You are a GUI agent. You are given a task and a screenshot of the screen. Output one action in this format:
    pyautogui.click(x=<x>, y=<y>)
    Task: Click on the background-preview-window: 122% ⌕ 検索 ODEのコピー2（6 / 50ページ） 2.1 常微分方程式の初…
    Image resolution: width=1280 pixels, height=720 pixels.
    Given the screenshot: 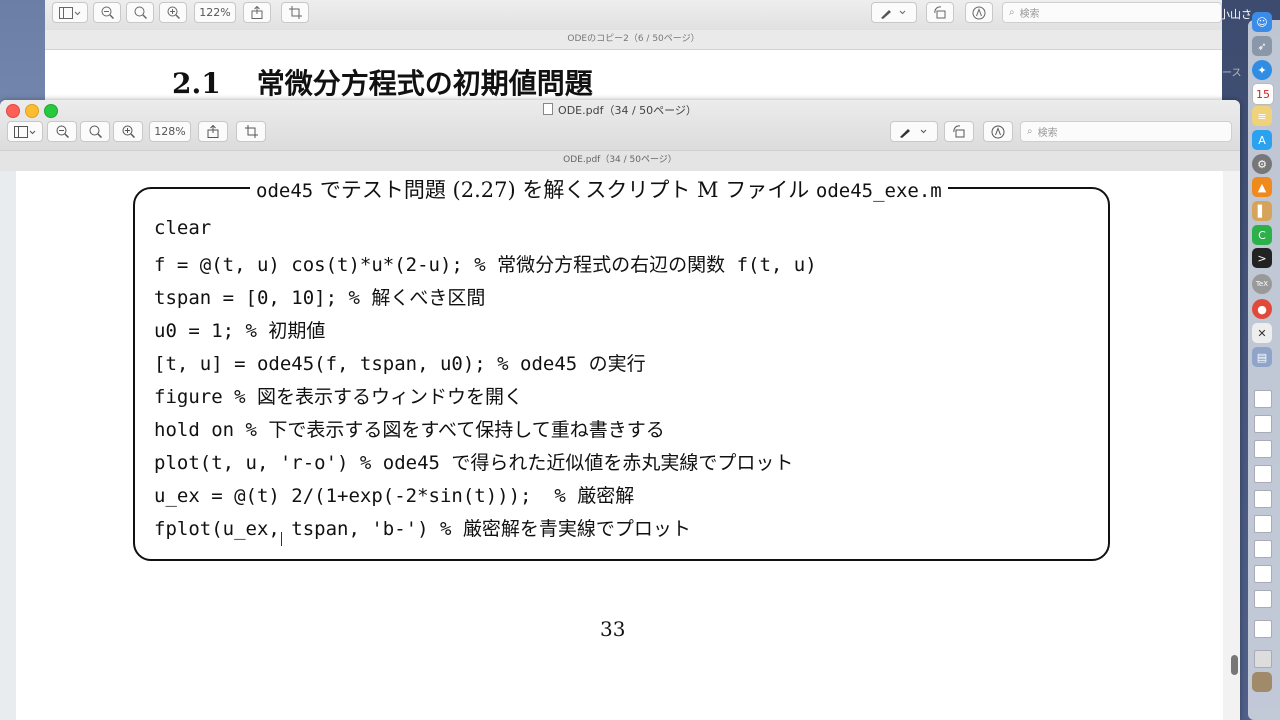 What is the action you would take?
    pyautogui.click(x=633, y=51)
    